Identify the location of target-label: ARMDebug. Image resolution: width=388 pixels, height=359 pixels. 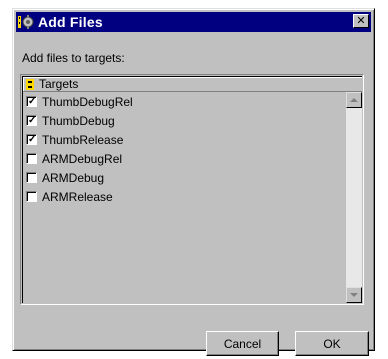
(73, 177).